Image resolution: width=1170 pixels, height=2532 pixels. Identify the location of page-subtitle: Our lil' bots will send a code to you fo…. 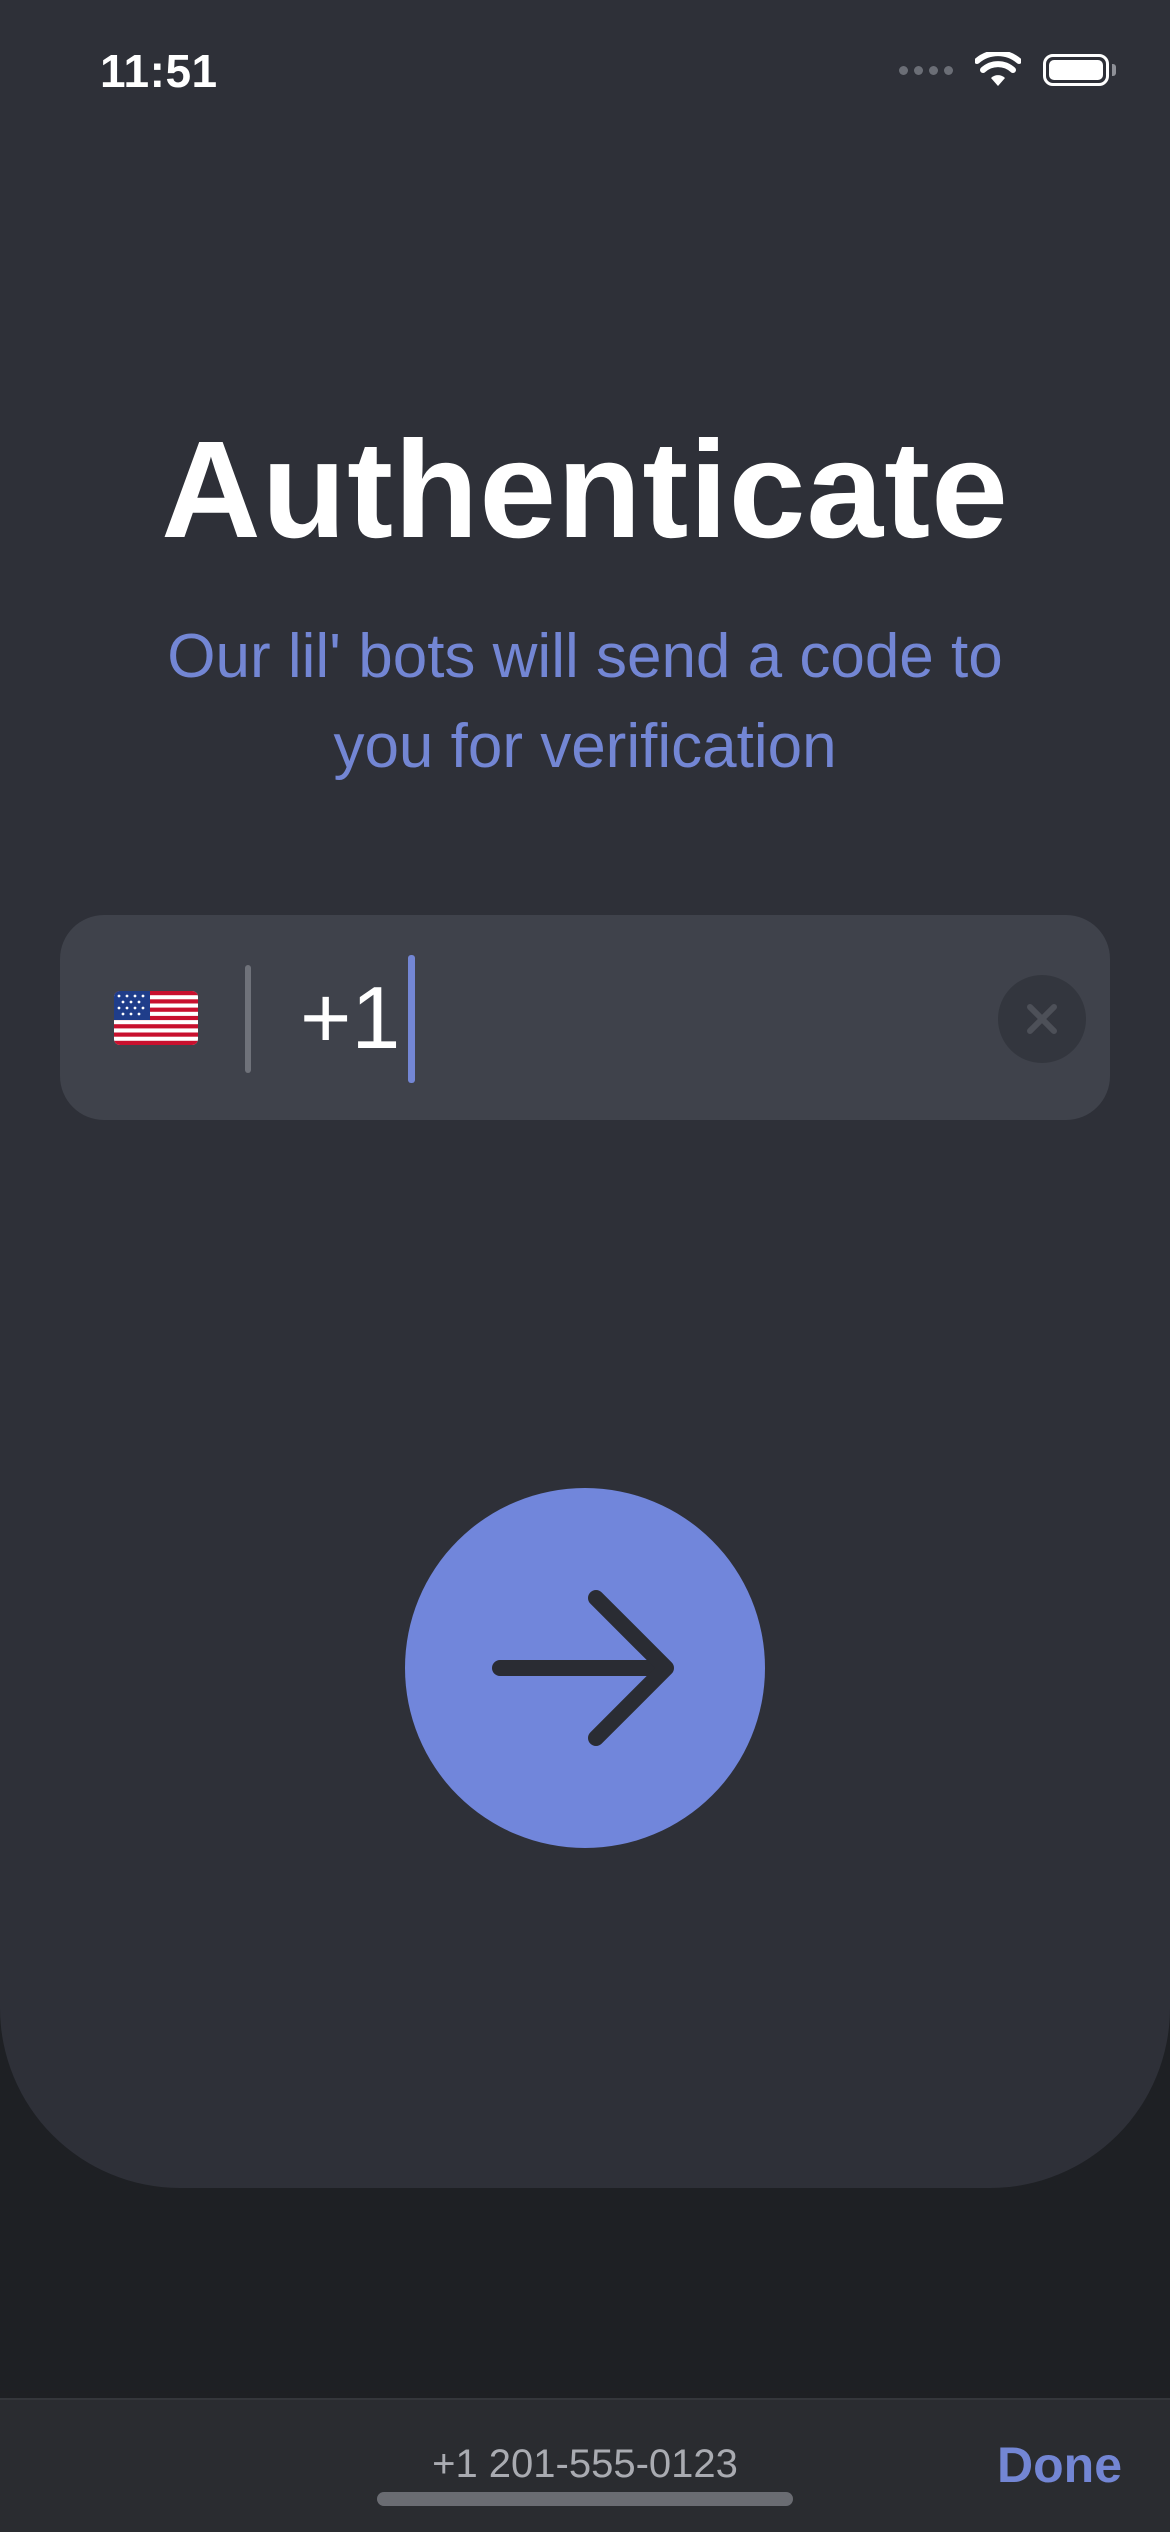
(585, 701).